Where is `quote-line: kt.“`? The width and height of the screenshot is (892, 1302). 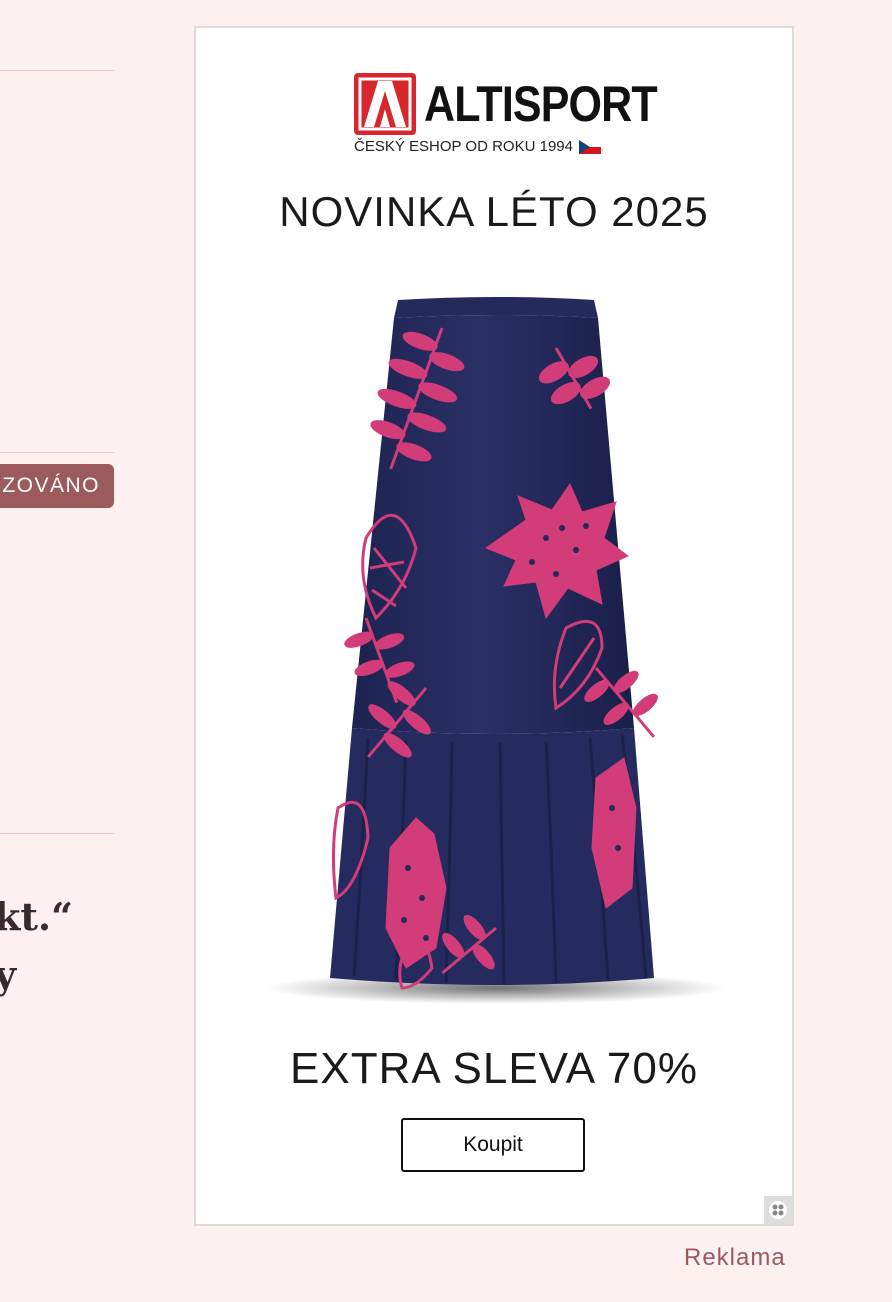 quote-line: kt.“ is located at coordinates (36, 916).